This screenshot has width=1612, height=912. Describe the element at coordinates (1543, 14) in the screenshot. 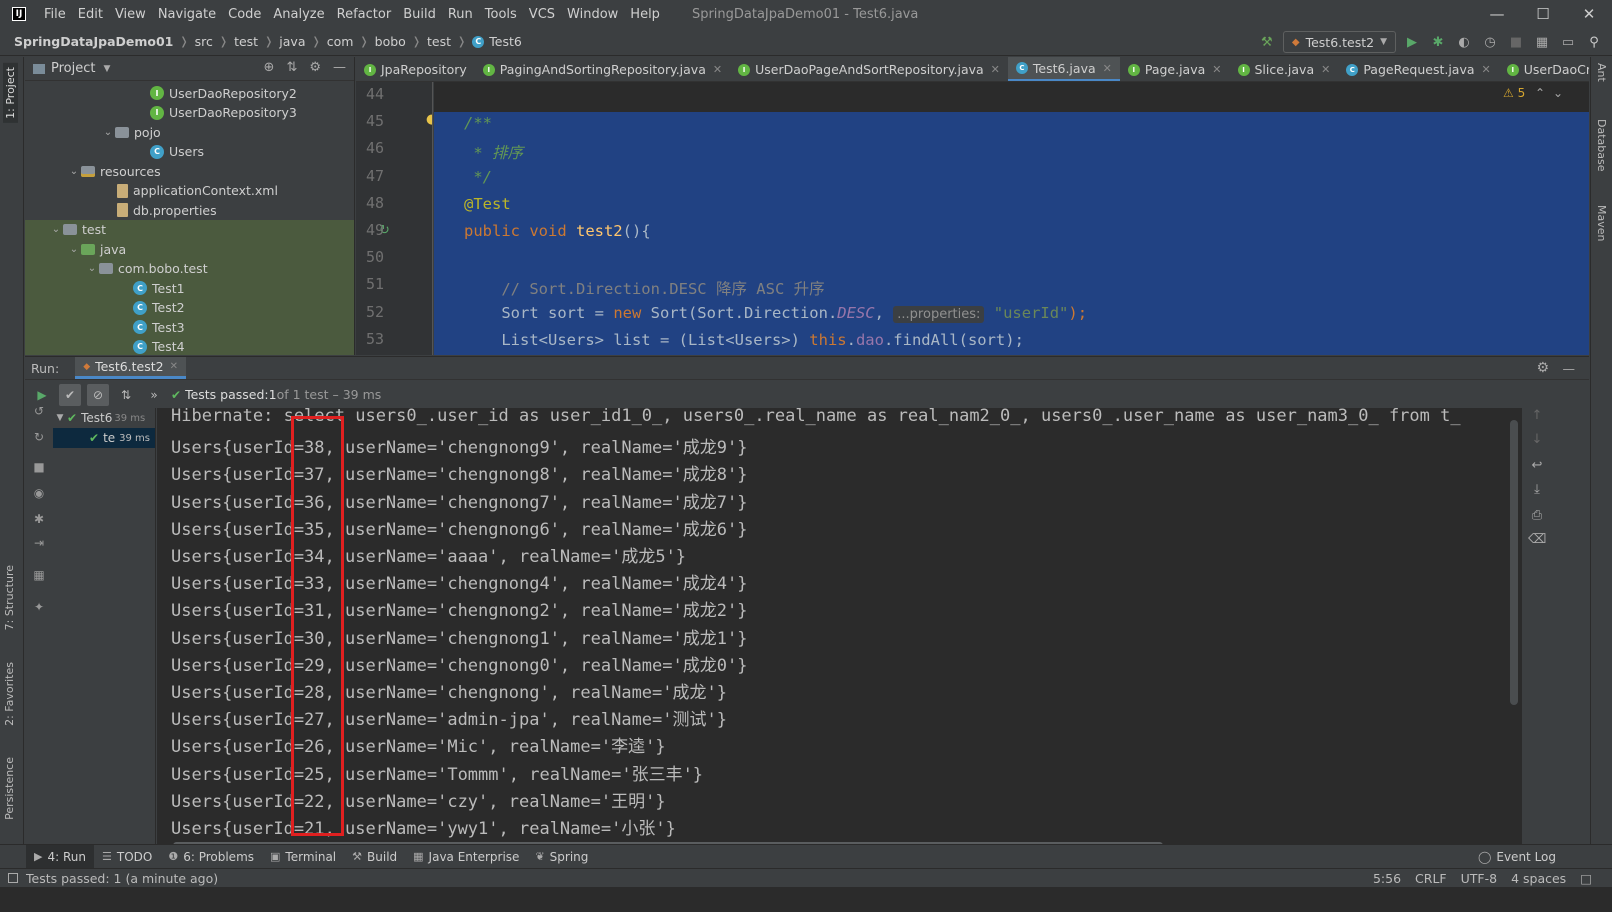

I see `maximize-icon: ☐` at that location.